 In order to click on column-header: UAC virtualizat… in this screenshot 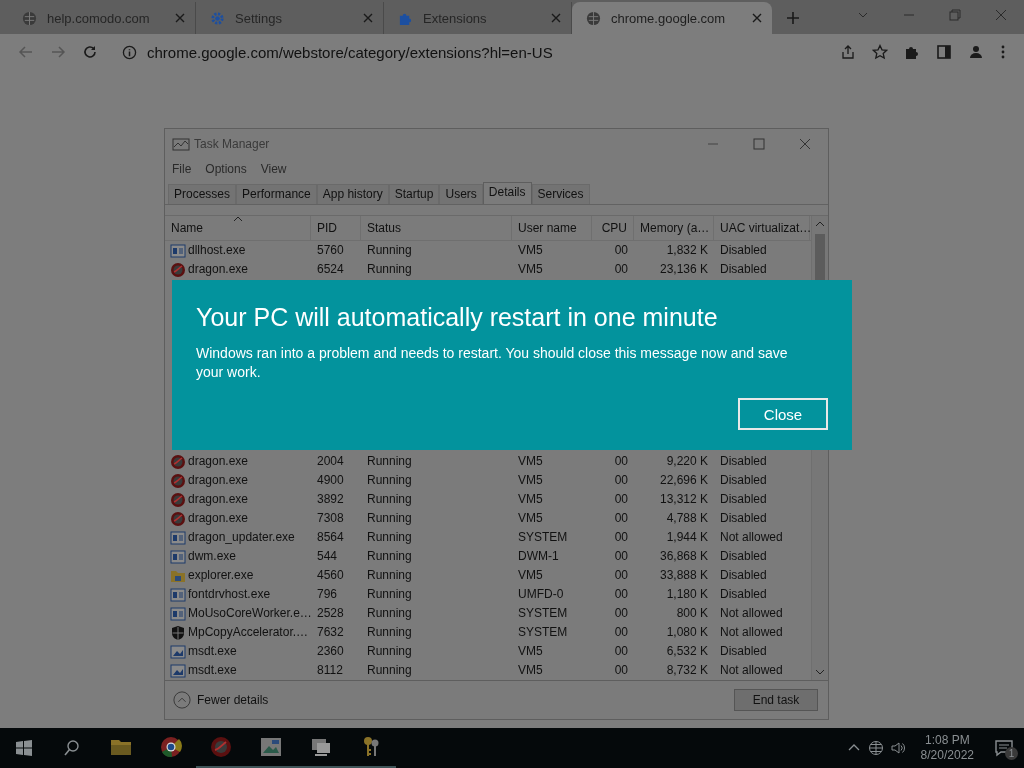, I will do `click(762, 228)`.